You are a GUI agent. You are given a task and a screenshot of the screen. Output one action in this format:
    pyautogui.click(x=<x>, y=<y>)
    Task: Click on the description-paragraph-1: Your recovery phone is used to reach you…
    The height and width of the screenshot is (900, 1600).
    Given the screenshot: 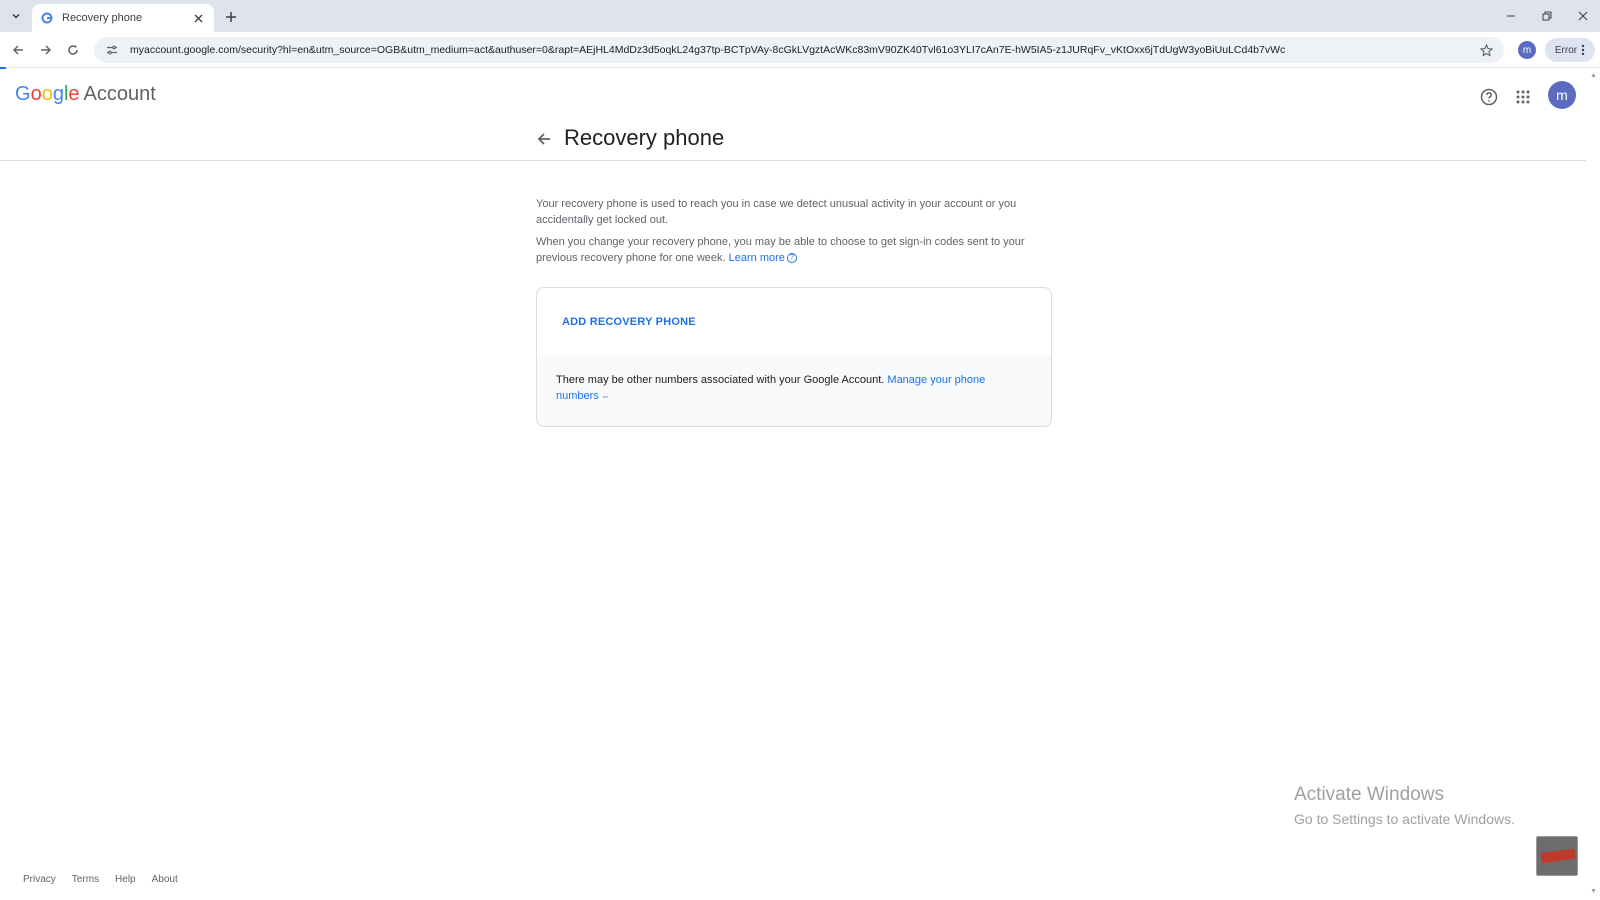 What is the action you would take?
    pyautogui.click(x=776, y=212)
    